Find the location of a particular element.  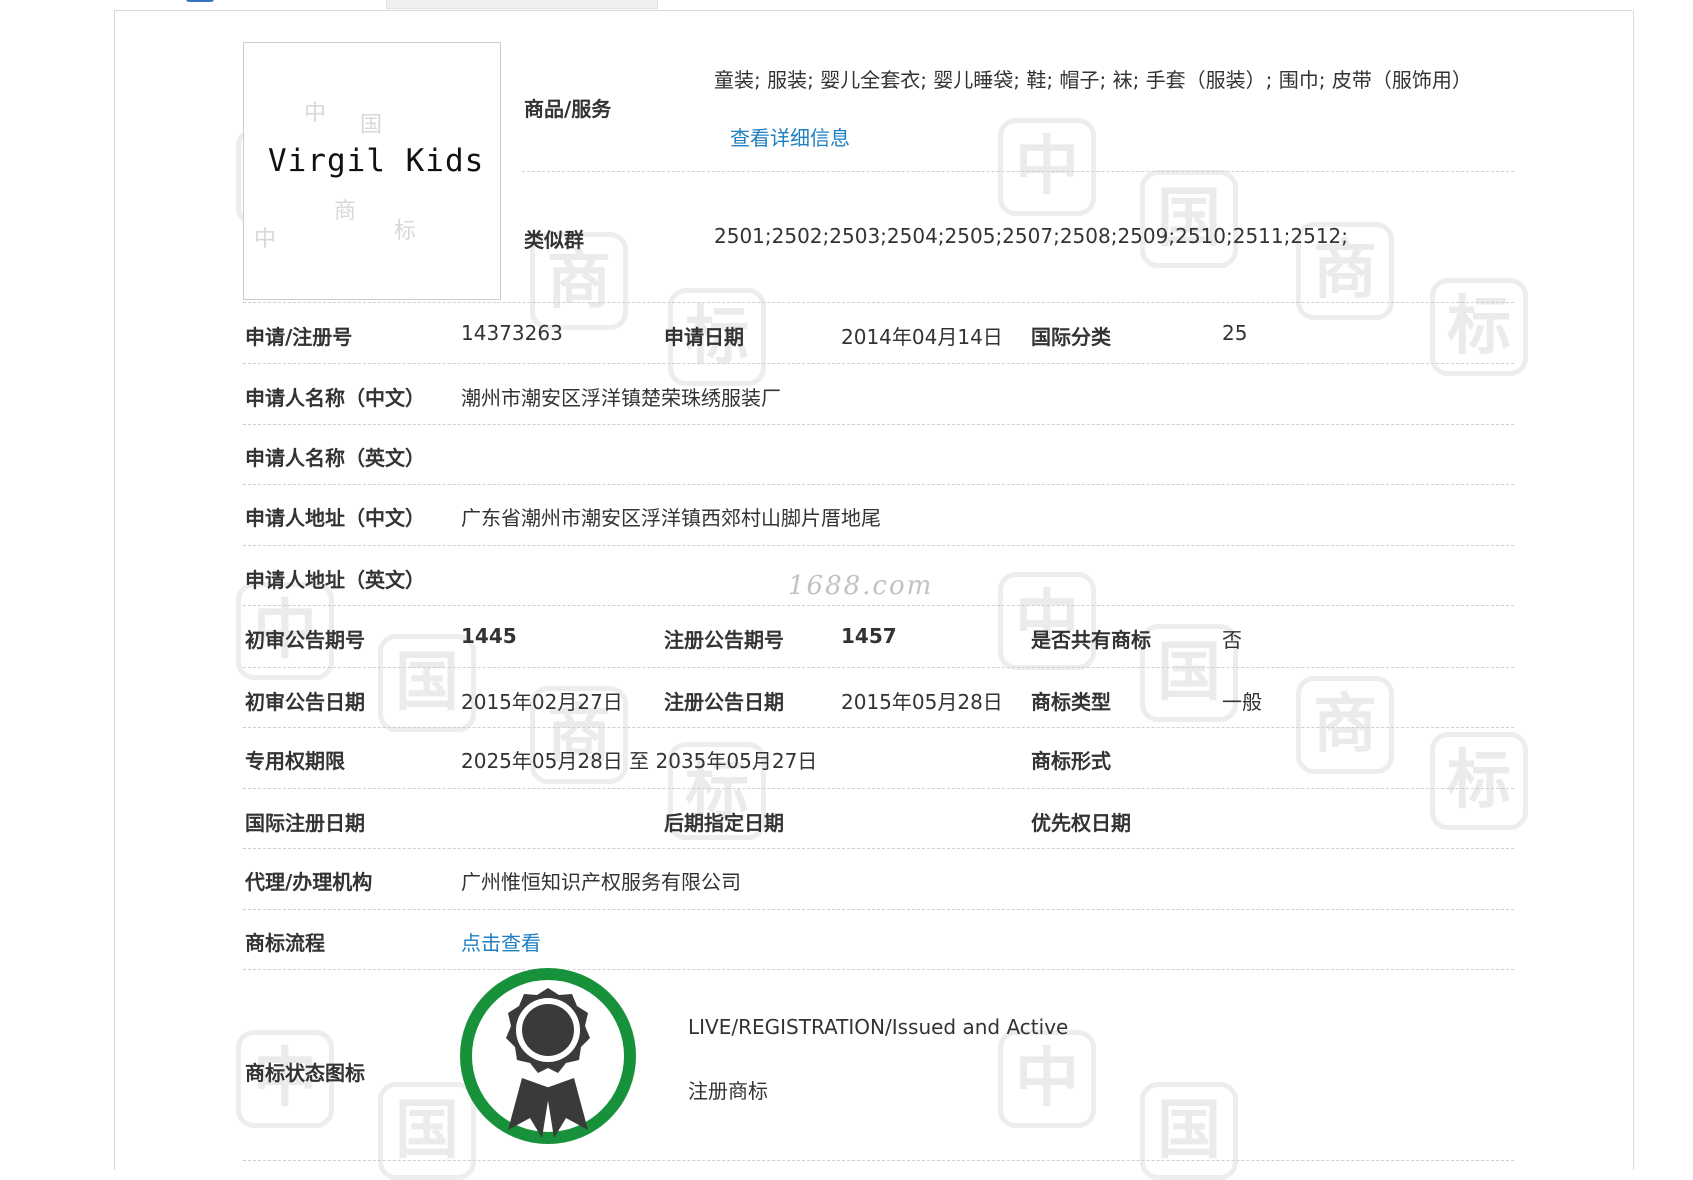

prelim-gazette-date-label: 初审公告日期 is located at coordinates (305, 702).